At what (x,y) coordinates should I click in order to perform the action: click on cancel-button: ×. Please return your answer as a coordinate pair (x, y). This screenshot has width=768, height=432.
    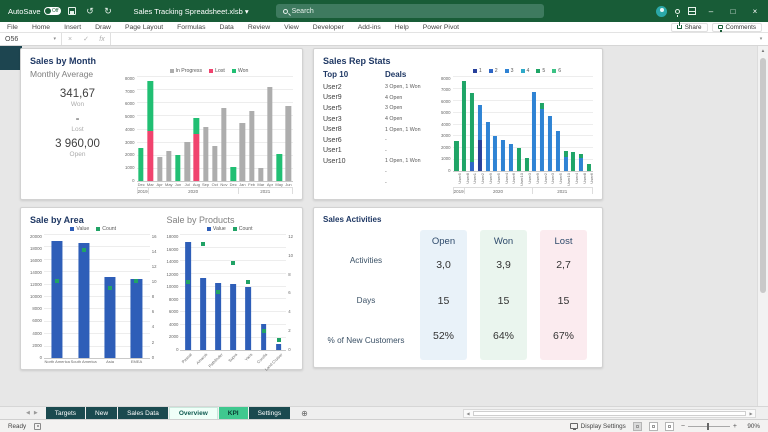
    Looking at the image, I should click on (70, 39).